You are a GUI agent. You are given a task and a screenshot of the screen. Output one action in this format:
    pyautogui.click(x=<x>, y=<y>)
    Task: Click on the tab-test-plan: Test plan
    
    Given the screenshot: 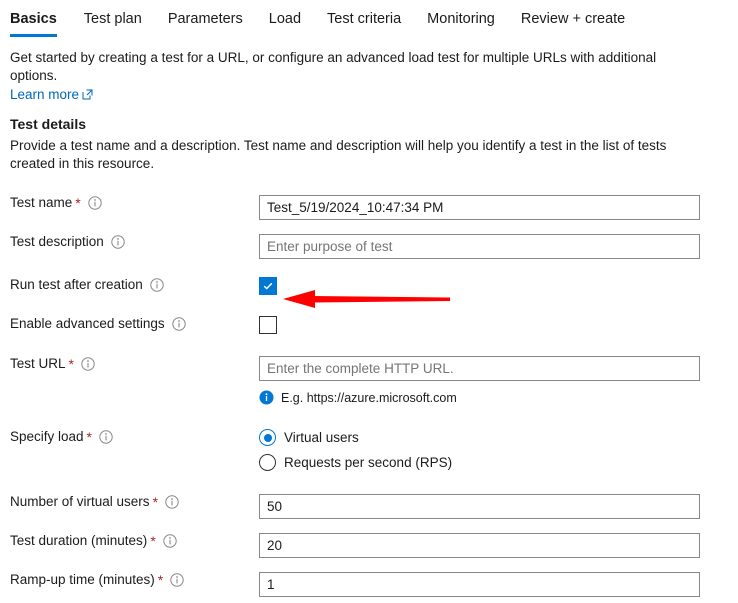 What is the action you would take?
    pyautogui.click(x=113, y=13)
    